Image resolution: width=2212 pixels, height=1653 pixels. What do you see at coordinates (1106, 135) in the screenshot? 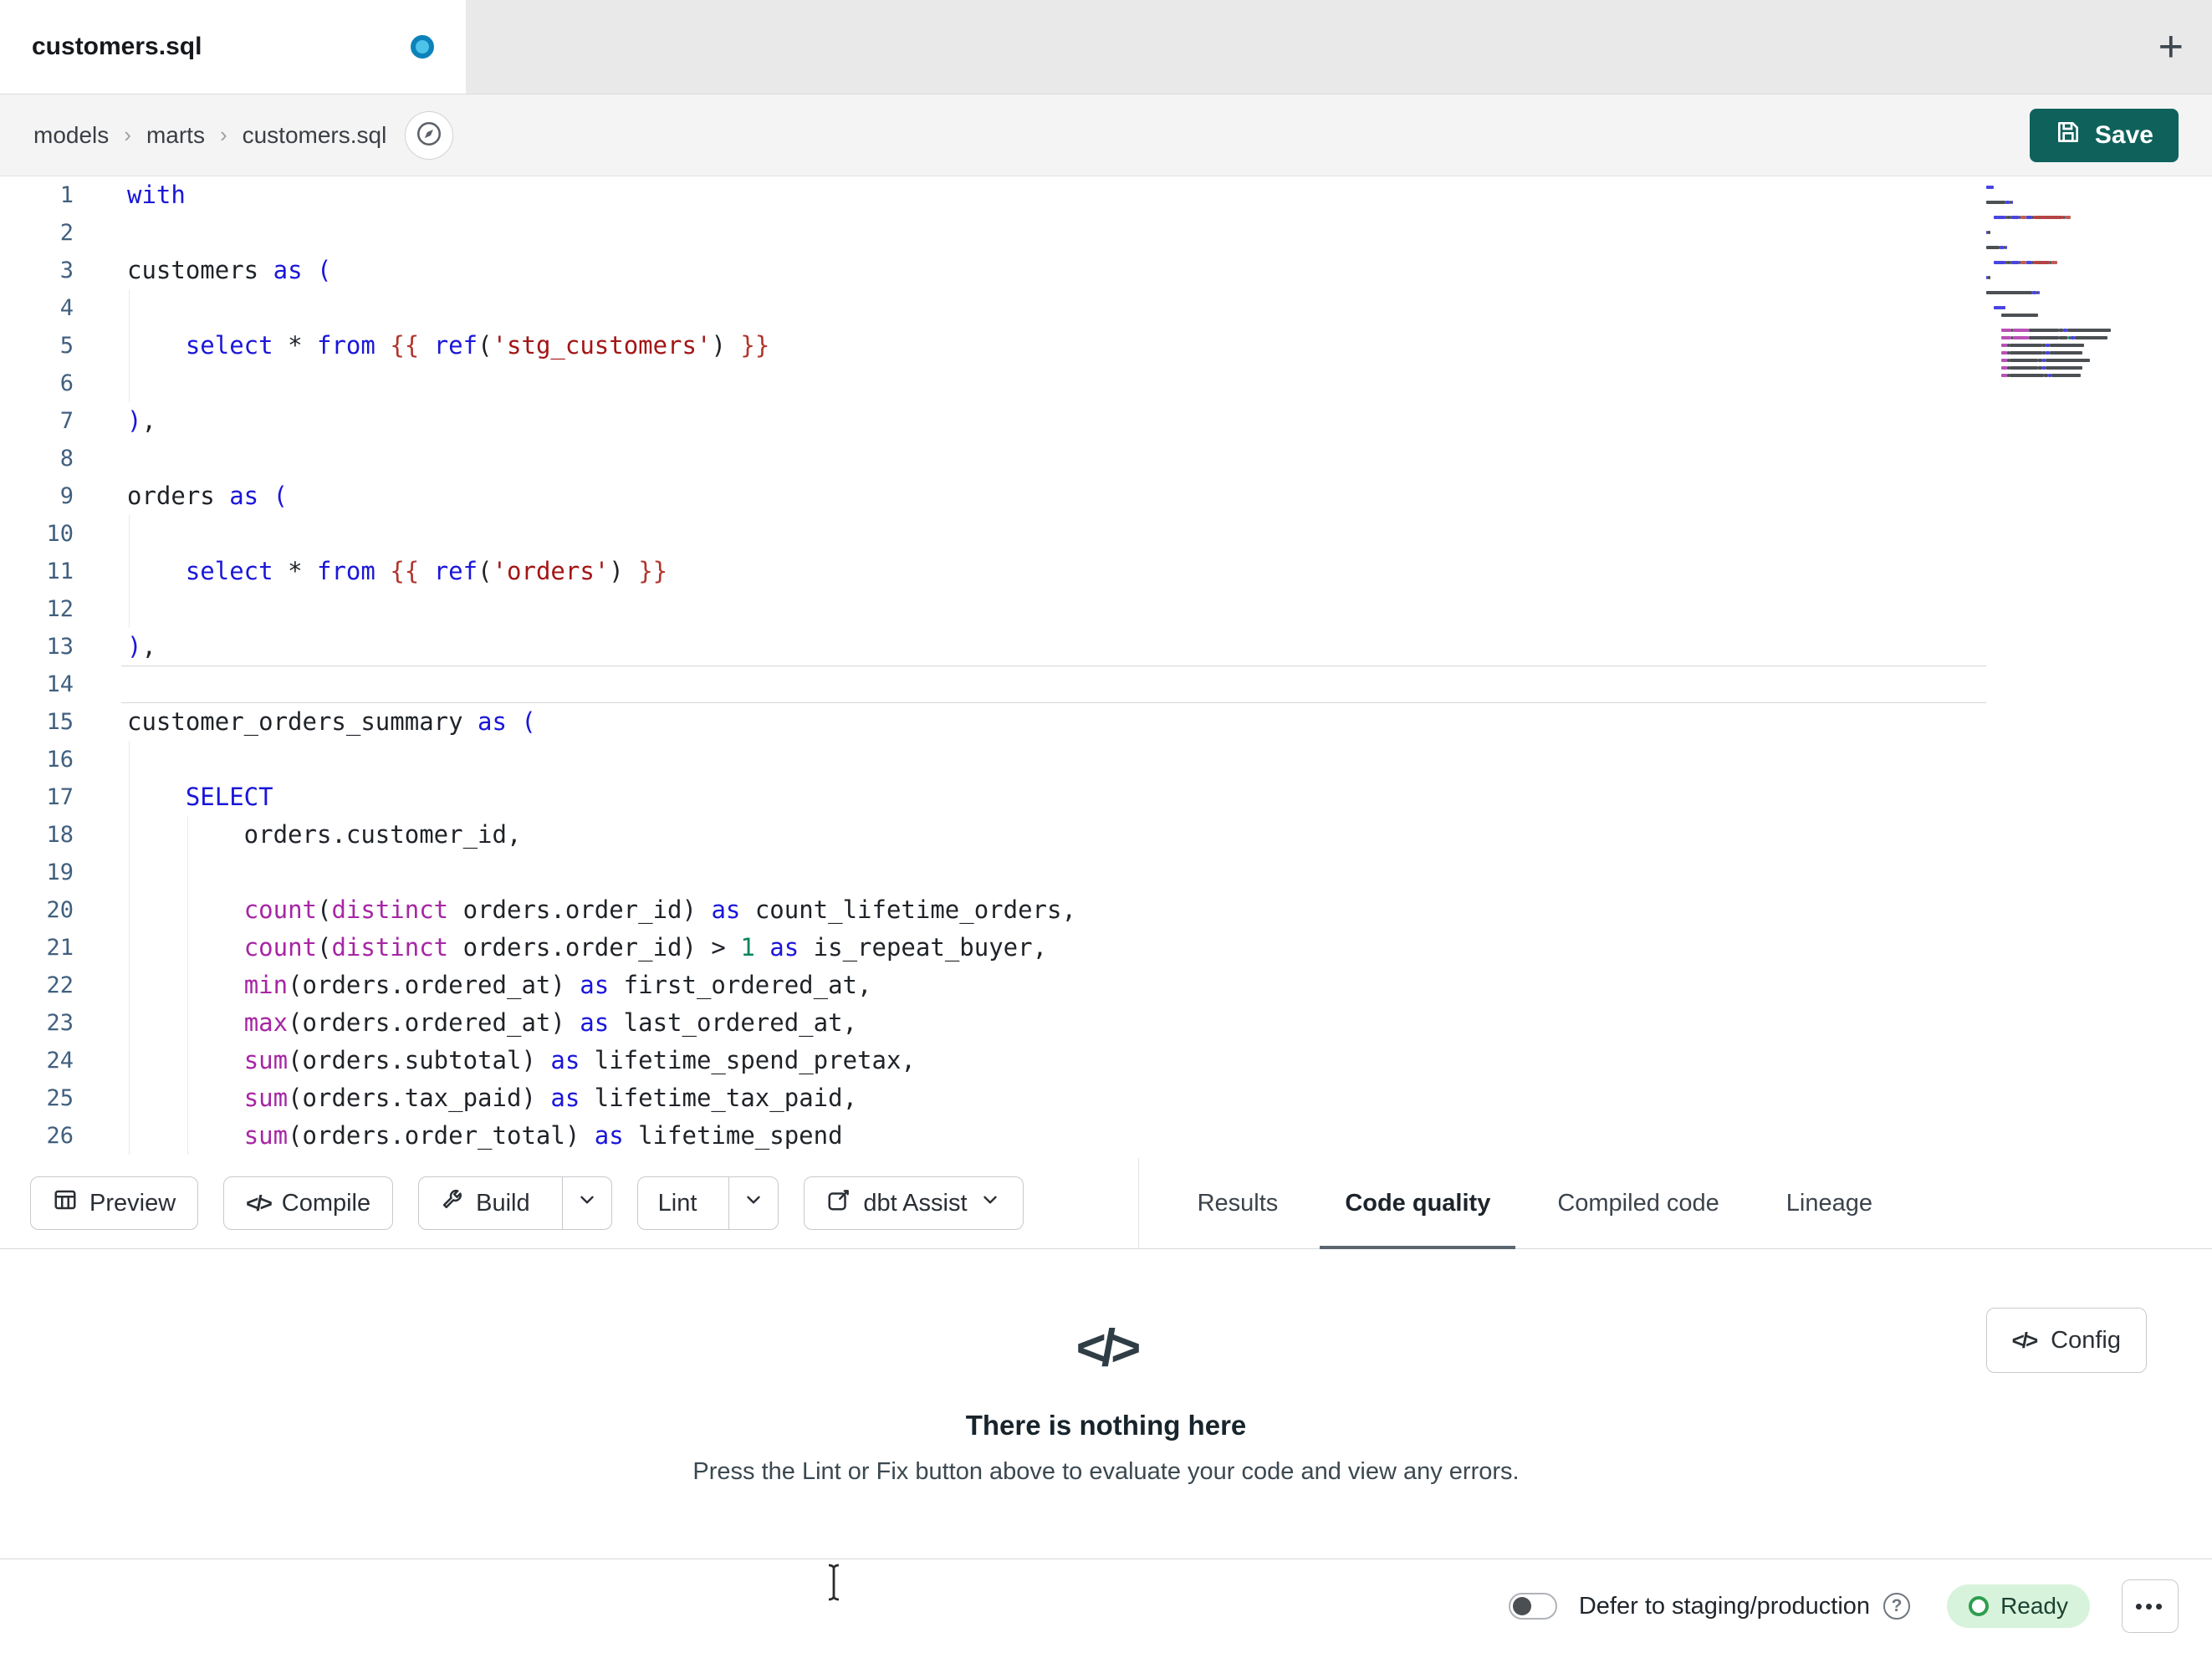
I see `file-header-row: models › marts › customers.sql Save` at bounding box center [1106, 135].